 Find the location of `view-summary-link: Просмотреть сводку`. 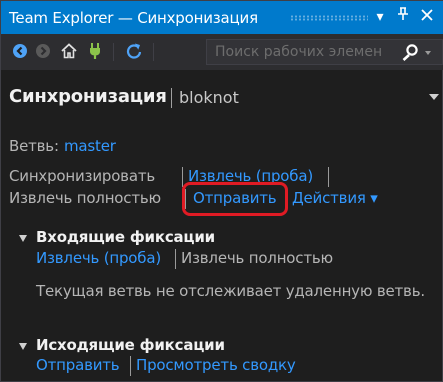

view-summary-link: Просмотреть сводку is located at coordinates (216, 365).